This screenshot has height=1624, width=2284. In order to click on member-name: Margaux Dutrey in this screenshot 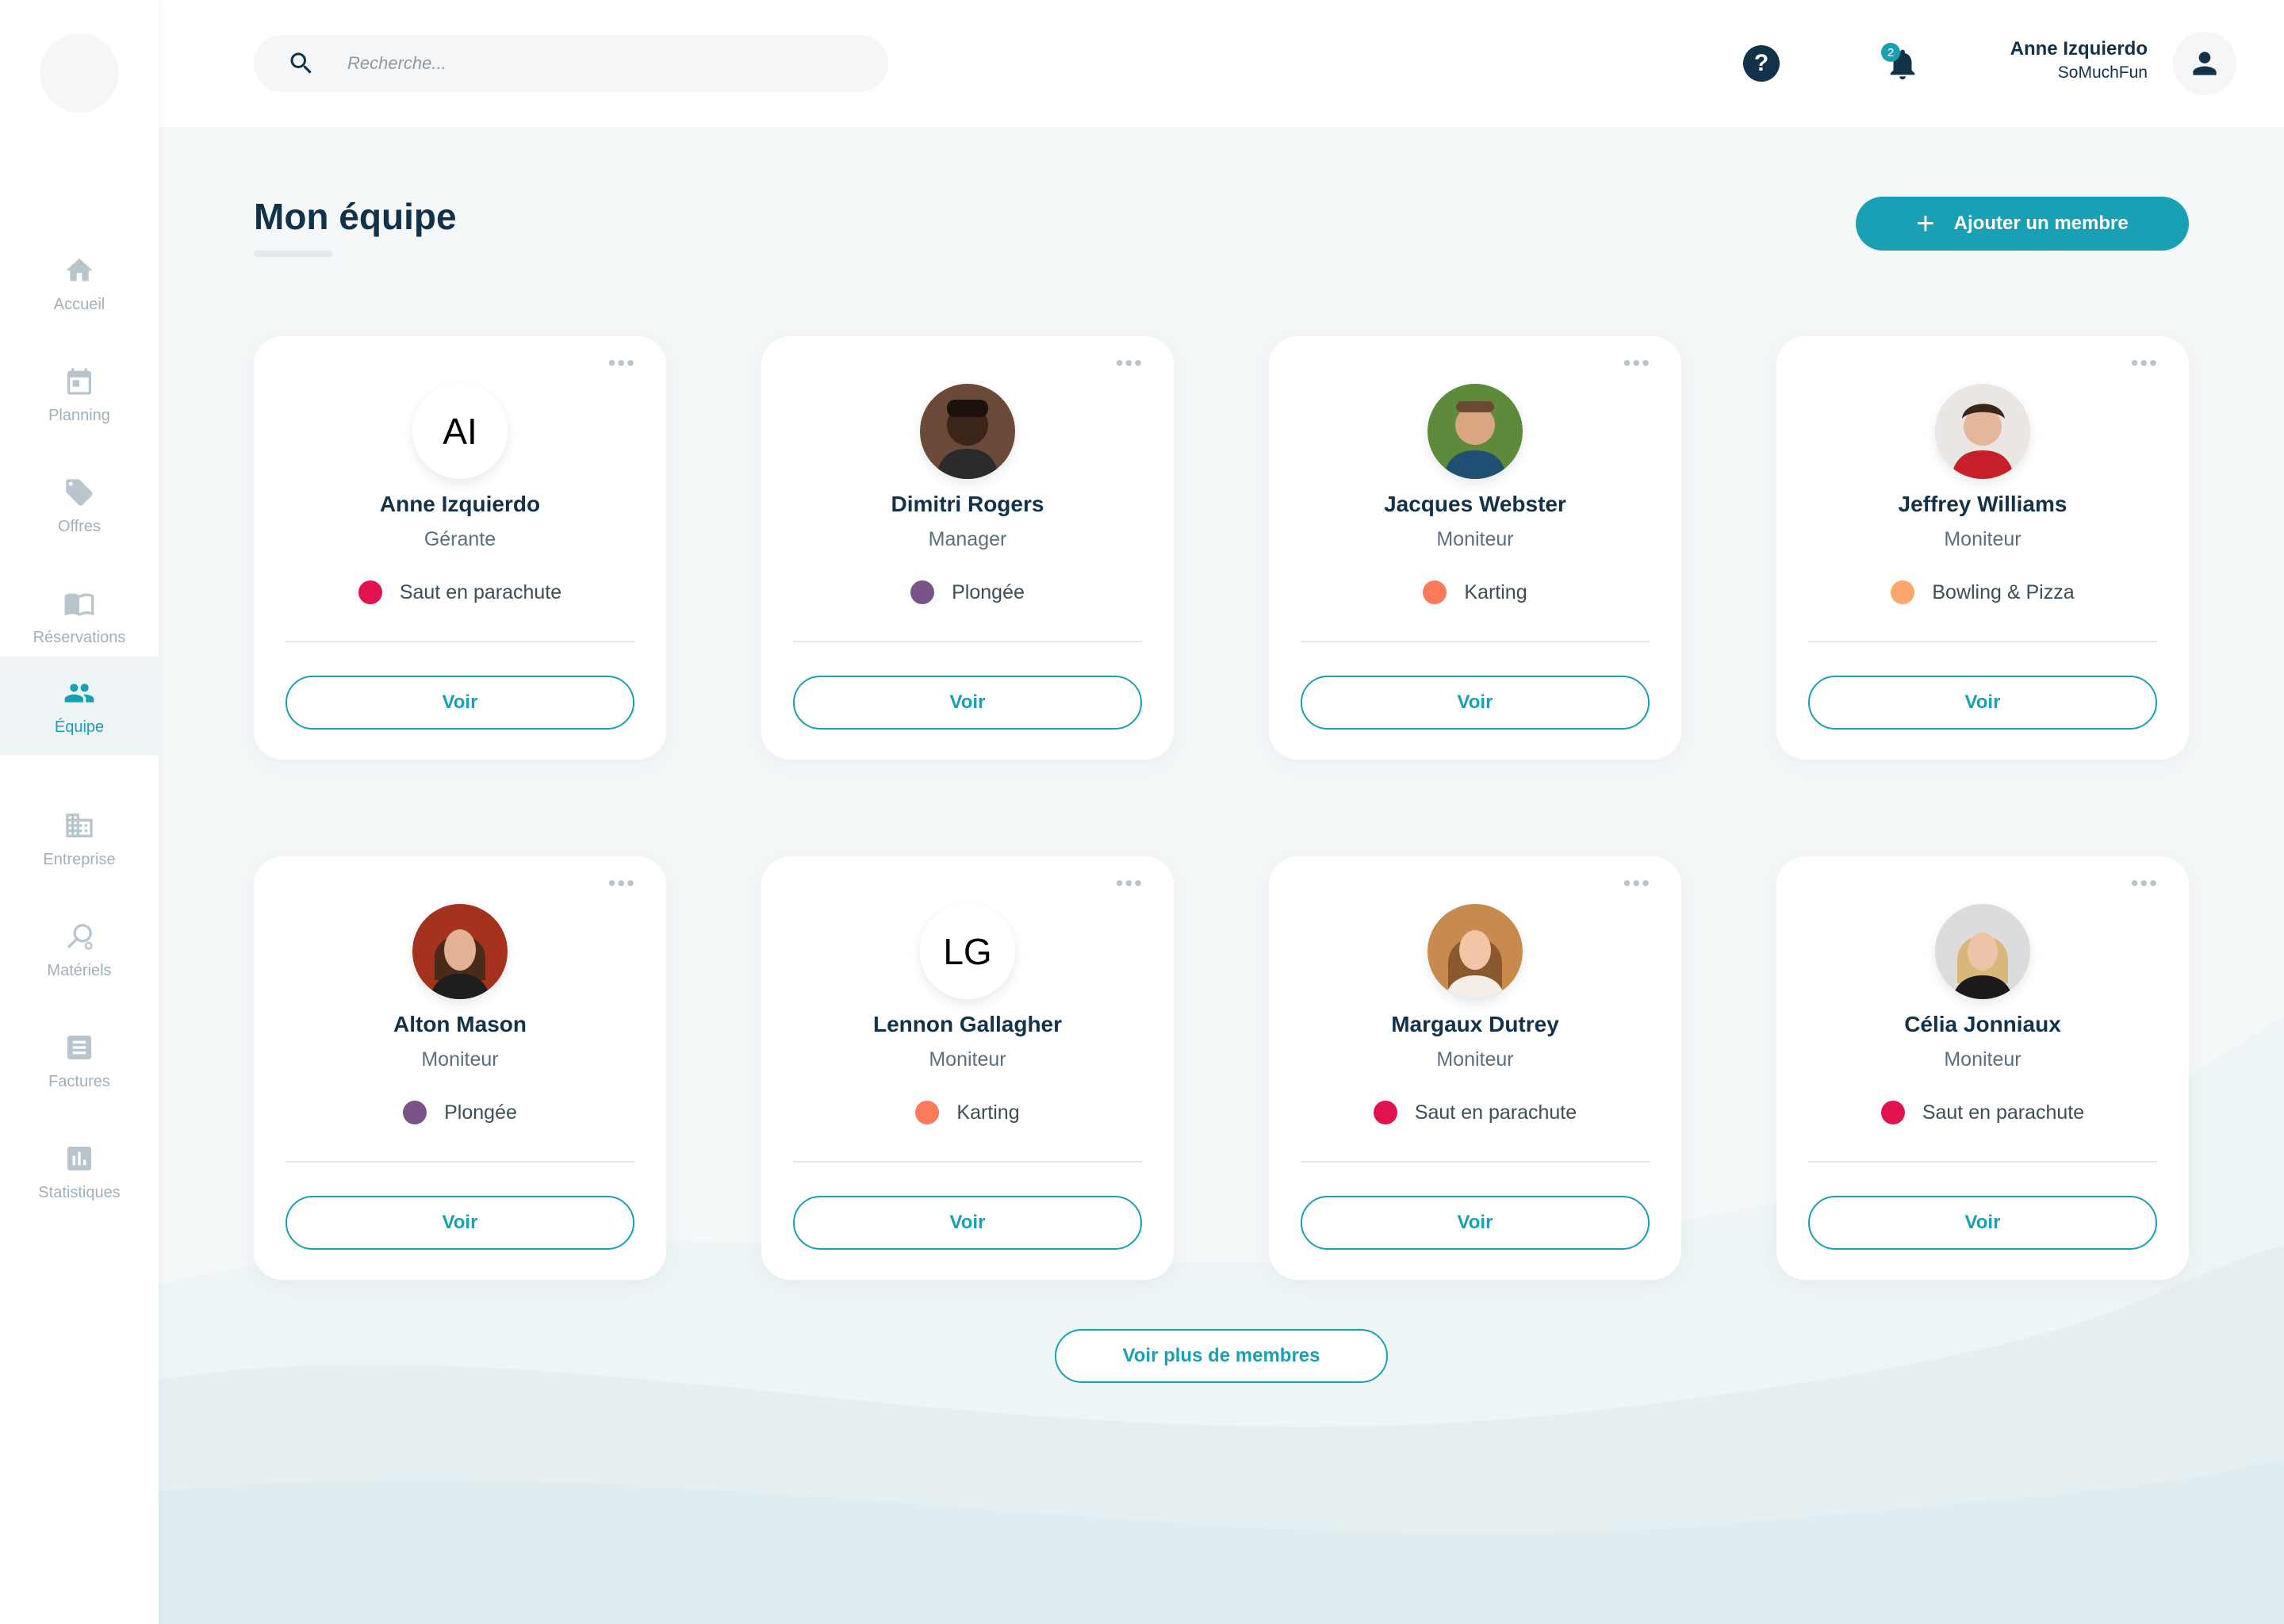, I will do `click(1475, 1024)`.